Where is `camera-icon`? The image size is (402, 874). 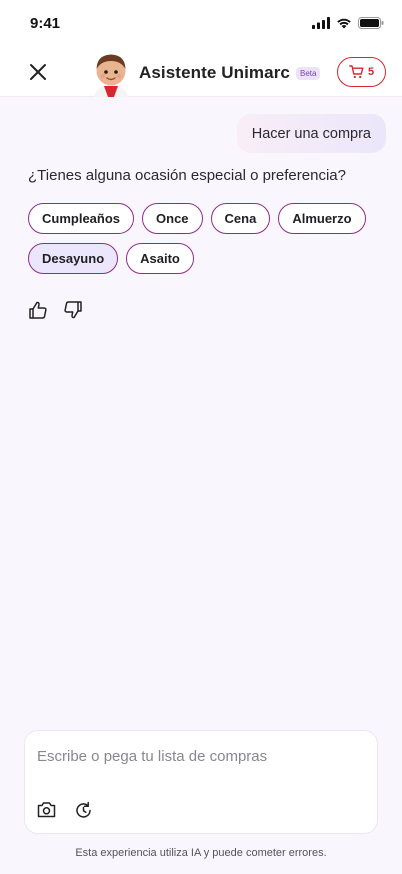 camera-icon is located at coordinates (46, 810).